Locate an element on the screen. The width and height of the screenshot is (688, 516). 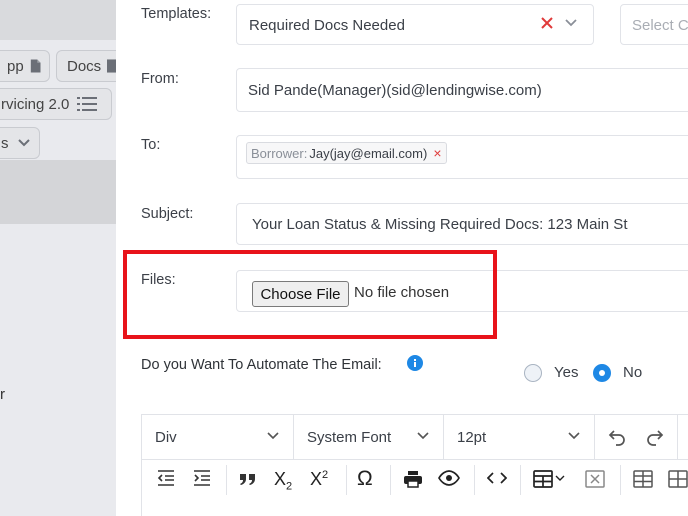
list-icon is located at coordinates (87, 104).